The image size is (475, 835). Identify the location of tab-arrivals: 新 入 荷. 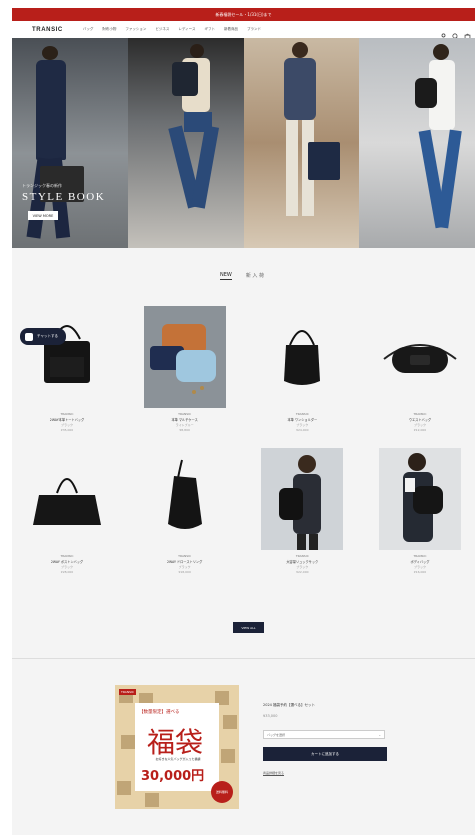
(255, 276).